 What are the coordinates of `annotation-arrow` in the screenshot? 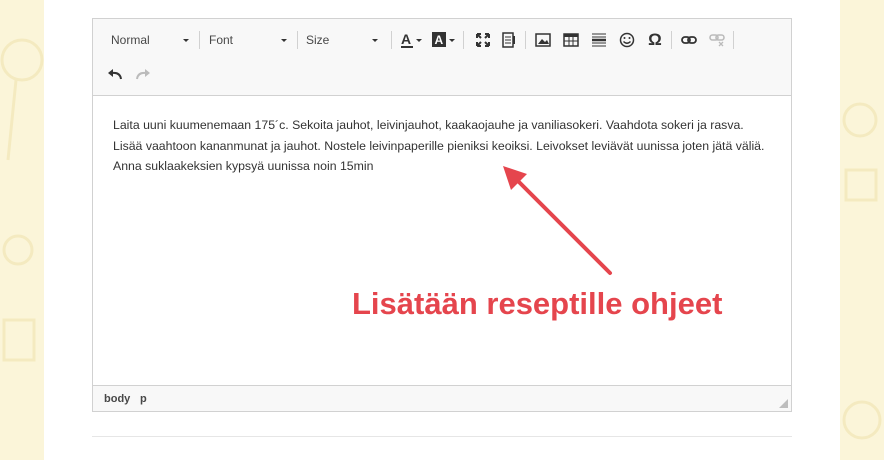 It's located at (557, 220).